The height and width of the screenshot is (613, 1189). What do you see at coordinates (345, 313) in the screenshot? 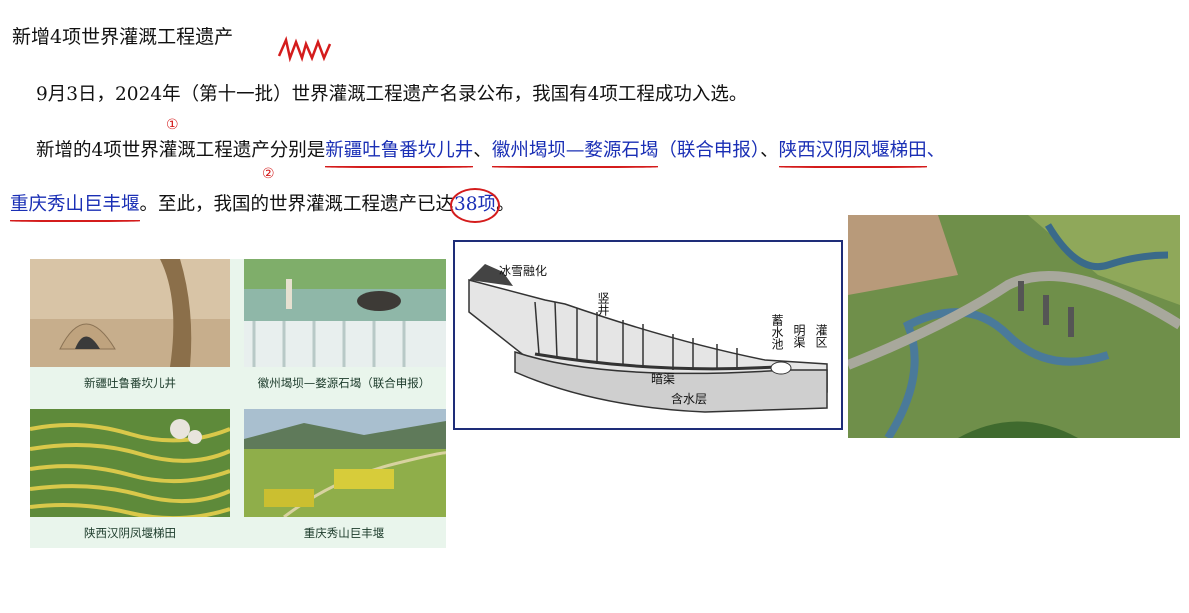
I see `photo-weir` at bounding box center [345, 313].